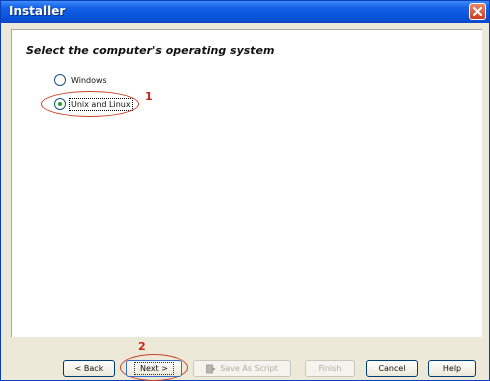 This screenshot has height=381, width=490. I want to click on save-as-script-button: Save As Script, so click(242, 368).